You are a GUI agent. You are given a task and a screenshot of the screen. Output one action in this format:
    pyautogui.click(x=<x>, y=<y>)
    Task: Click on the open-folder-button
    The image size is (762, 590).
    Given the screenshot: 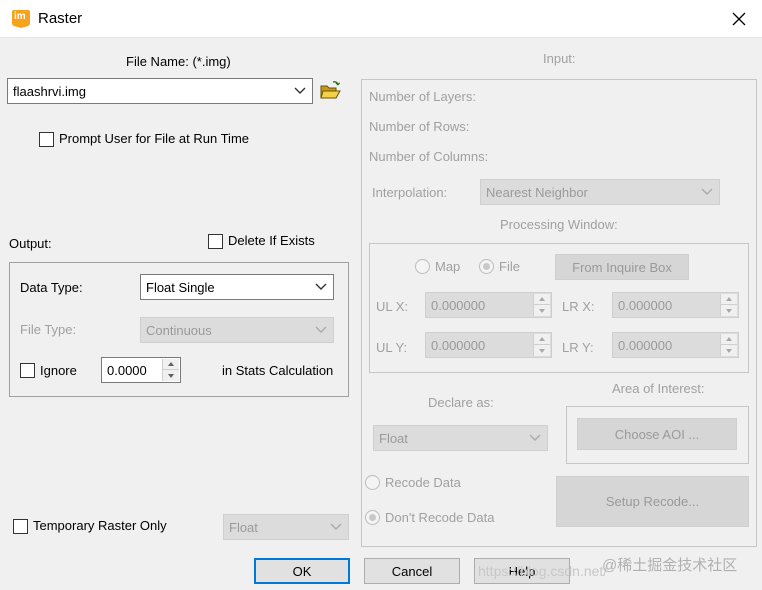 What is the action you would take?
    pyautogui.click(x=330, y=91)
    